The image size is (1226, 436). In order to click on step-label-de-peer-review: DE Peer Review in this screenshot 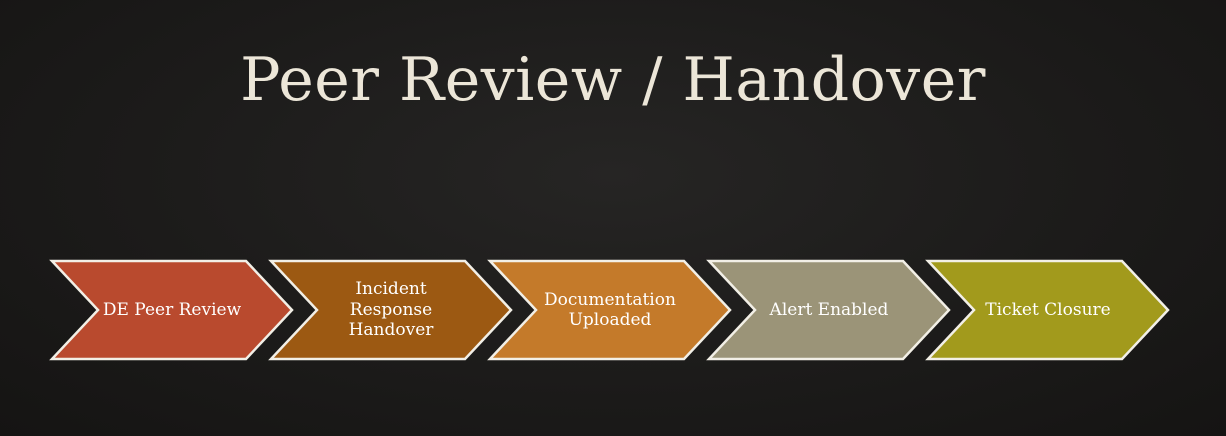, I will do `click(172, 309)`.